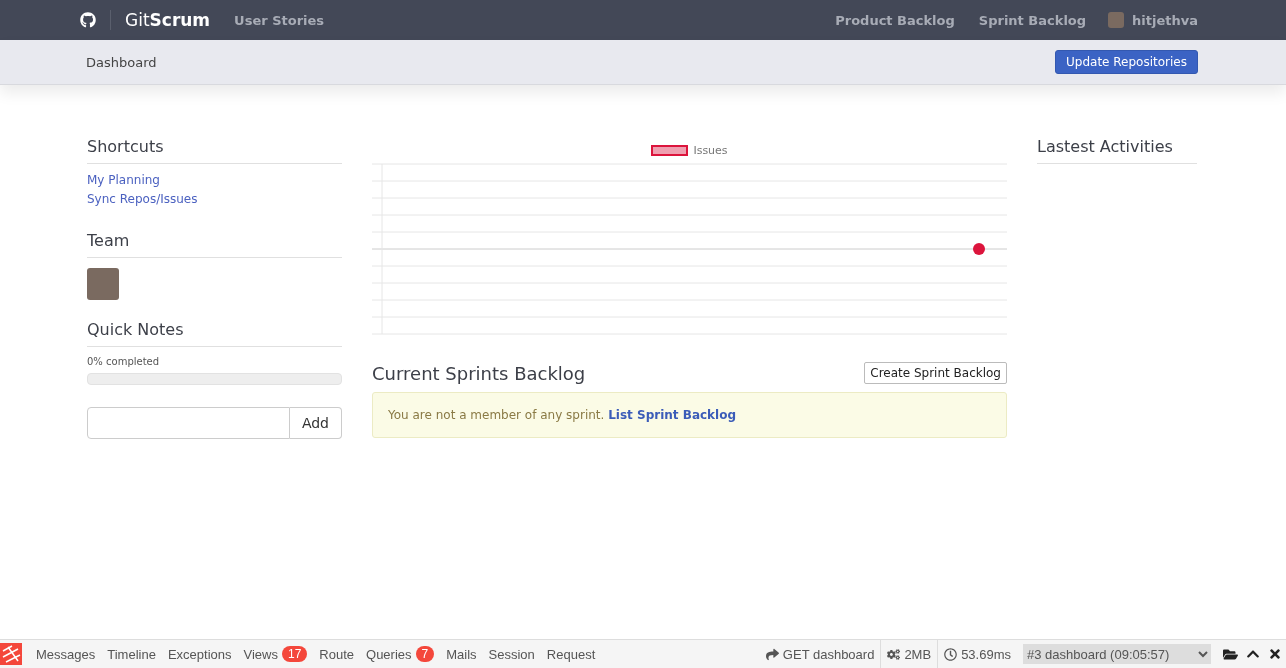  Describe the element at coordinates (131, 654) in the screenshot. I see `debugbar-tab: Timeline` at that location.